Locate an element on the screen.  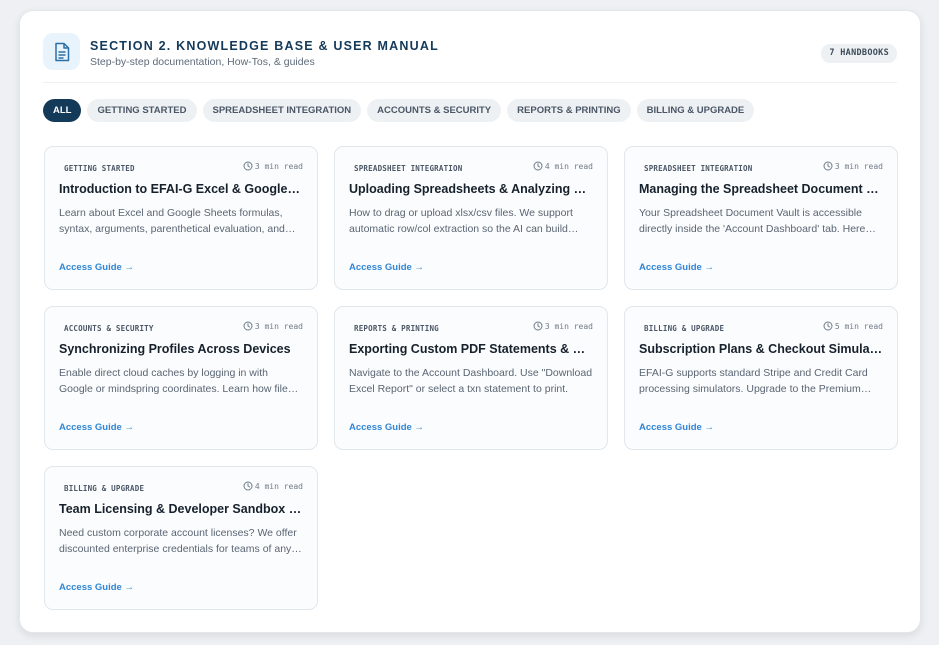
filter-chip-all: ALL is located at coordinates (62, 110).